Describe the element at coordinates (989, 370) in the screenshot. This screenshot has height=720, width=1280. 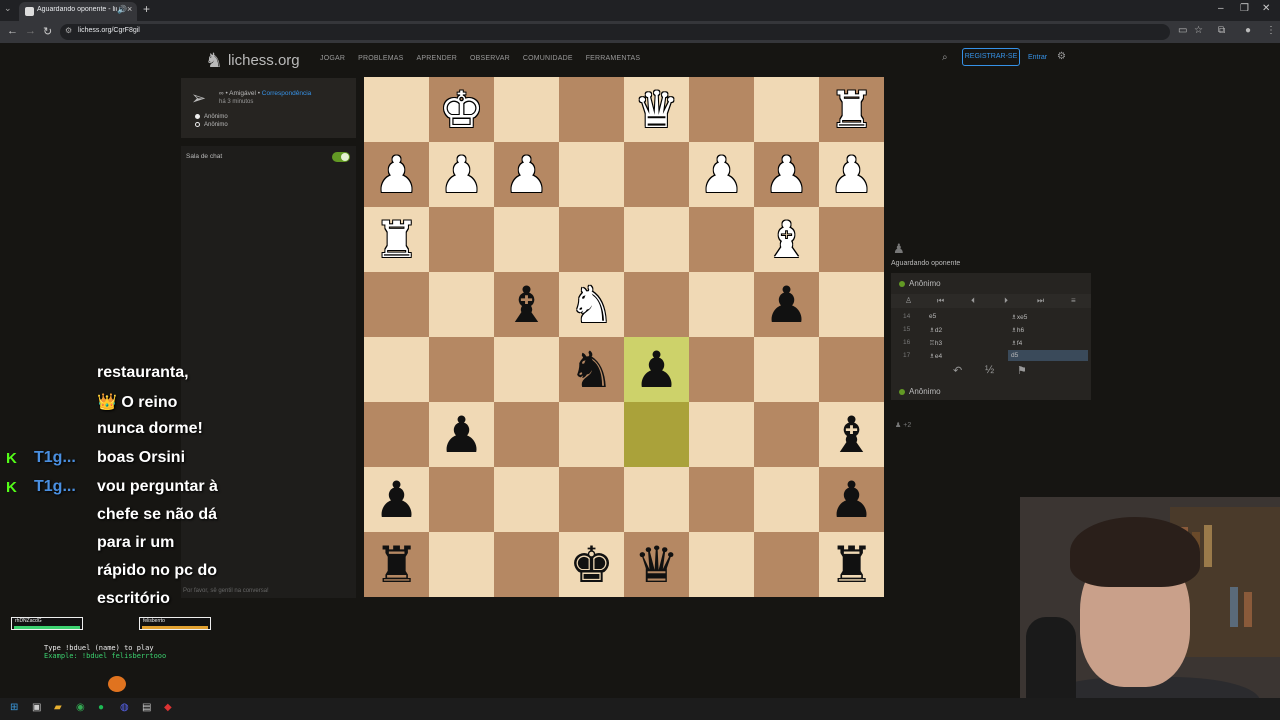
I see `offer-draw-icon: ½` at that location.